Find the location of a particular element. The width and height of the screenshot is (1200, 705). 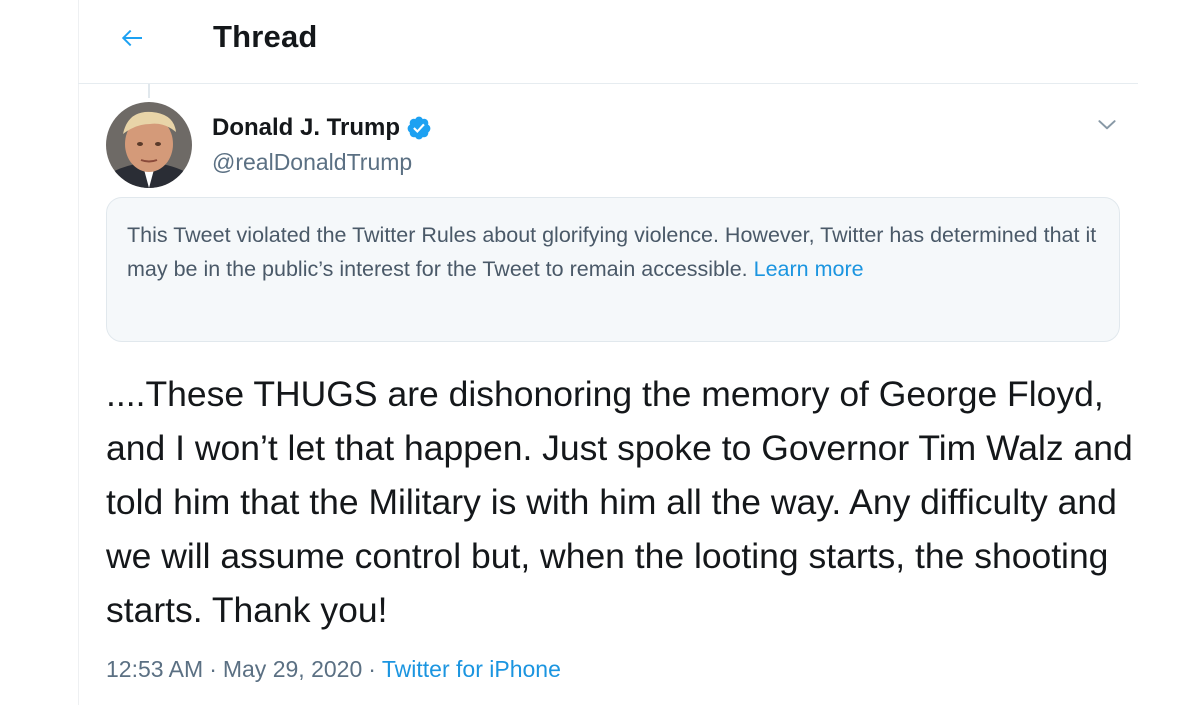

column-border is located at coordinates (78, 352).